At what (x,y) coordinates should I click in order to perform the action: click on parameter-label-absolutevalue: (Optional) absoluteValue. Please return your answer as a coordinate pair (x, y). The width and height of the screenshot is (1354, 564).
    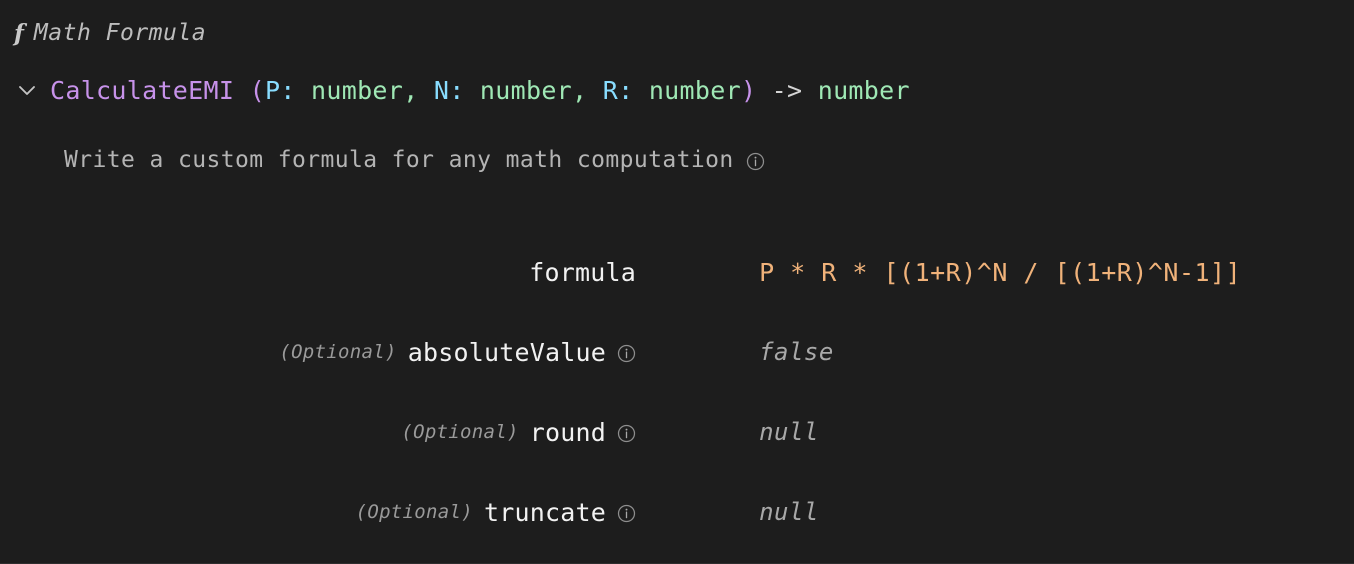
    Looking at the image, I should click on (318, 352).